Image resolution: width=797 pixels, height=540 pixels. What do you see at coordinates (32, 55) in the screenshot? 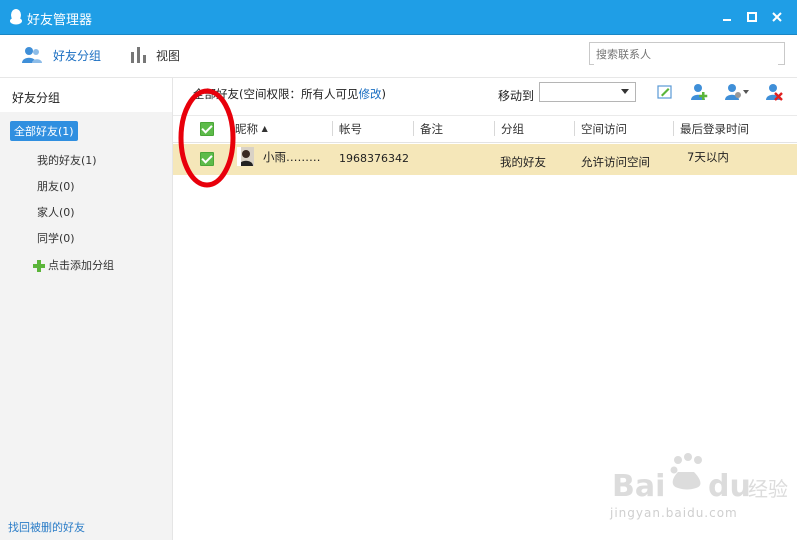
I see `friends-group-icon` at bounding box center [32, 55].